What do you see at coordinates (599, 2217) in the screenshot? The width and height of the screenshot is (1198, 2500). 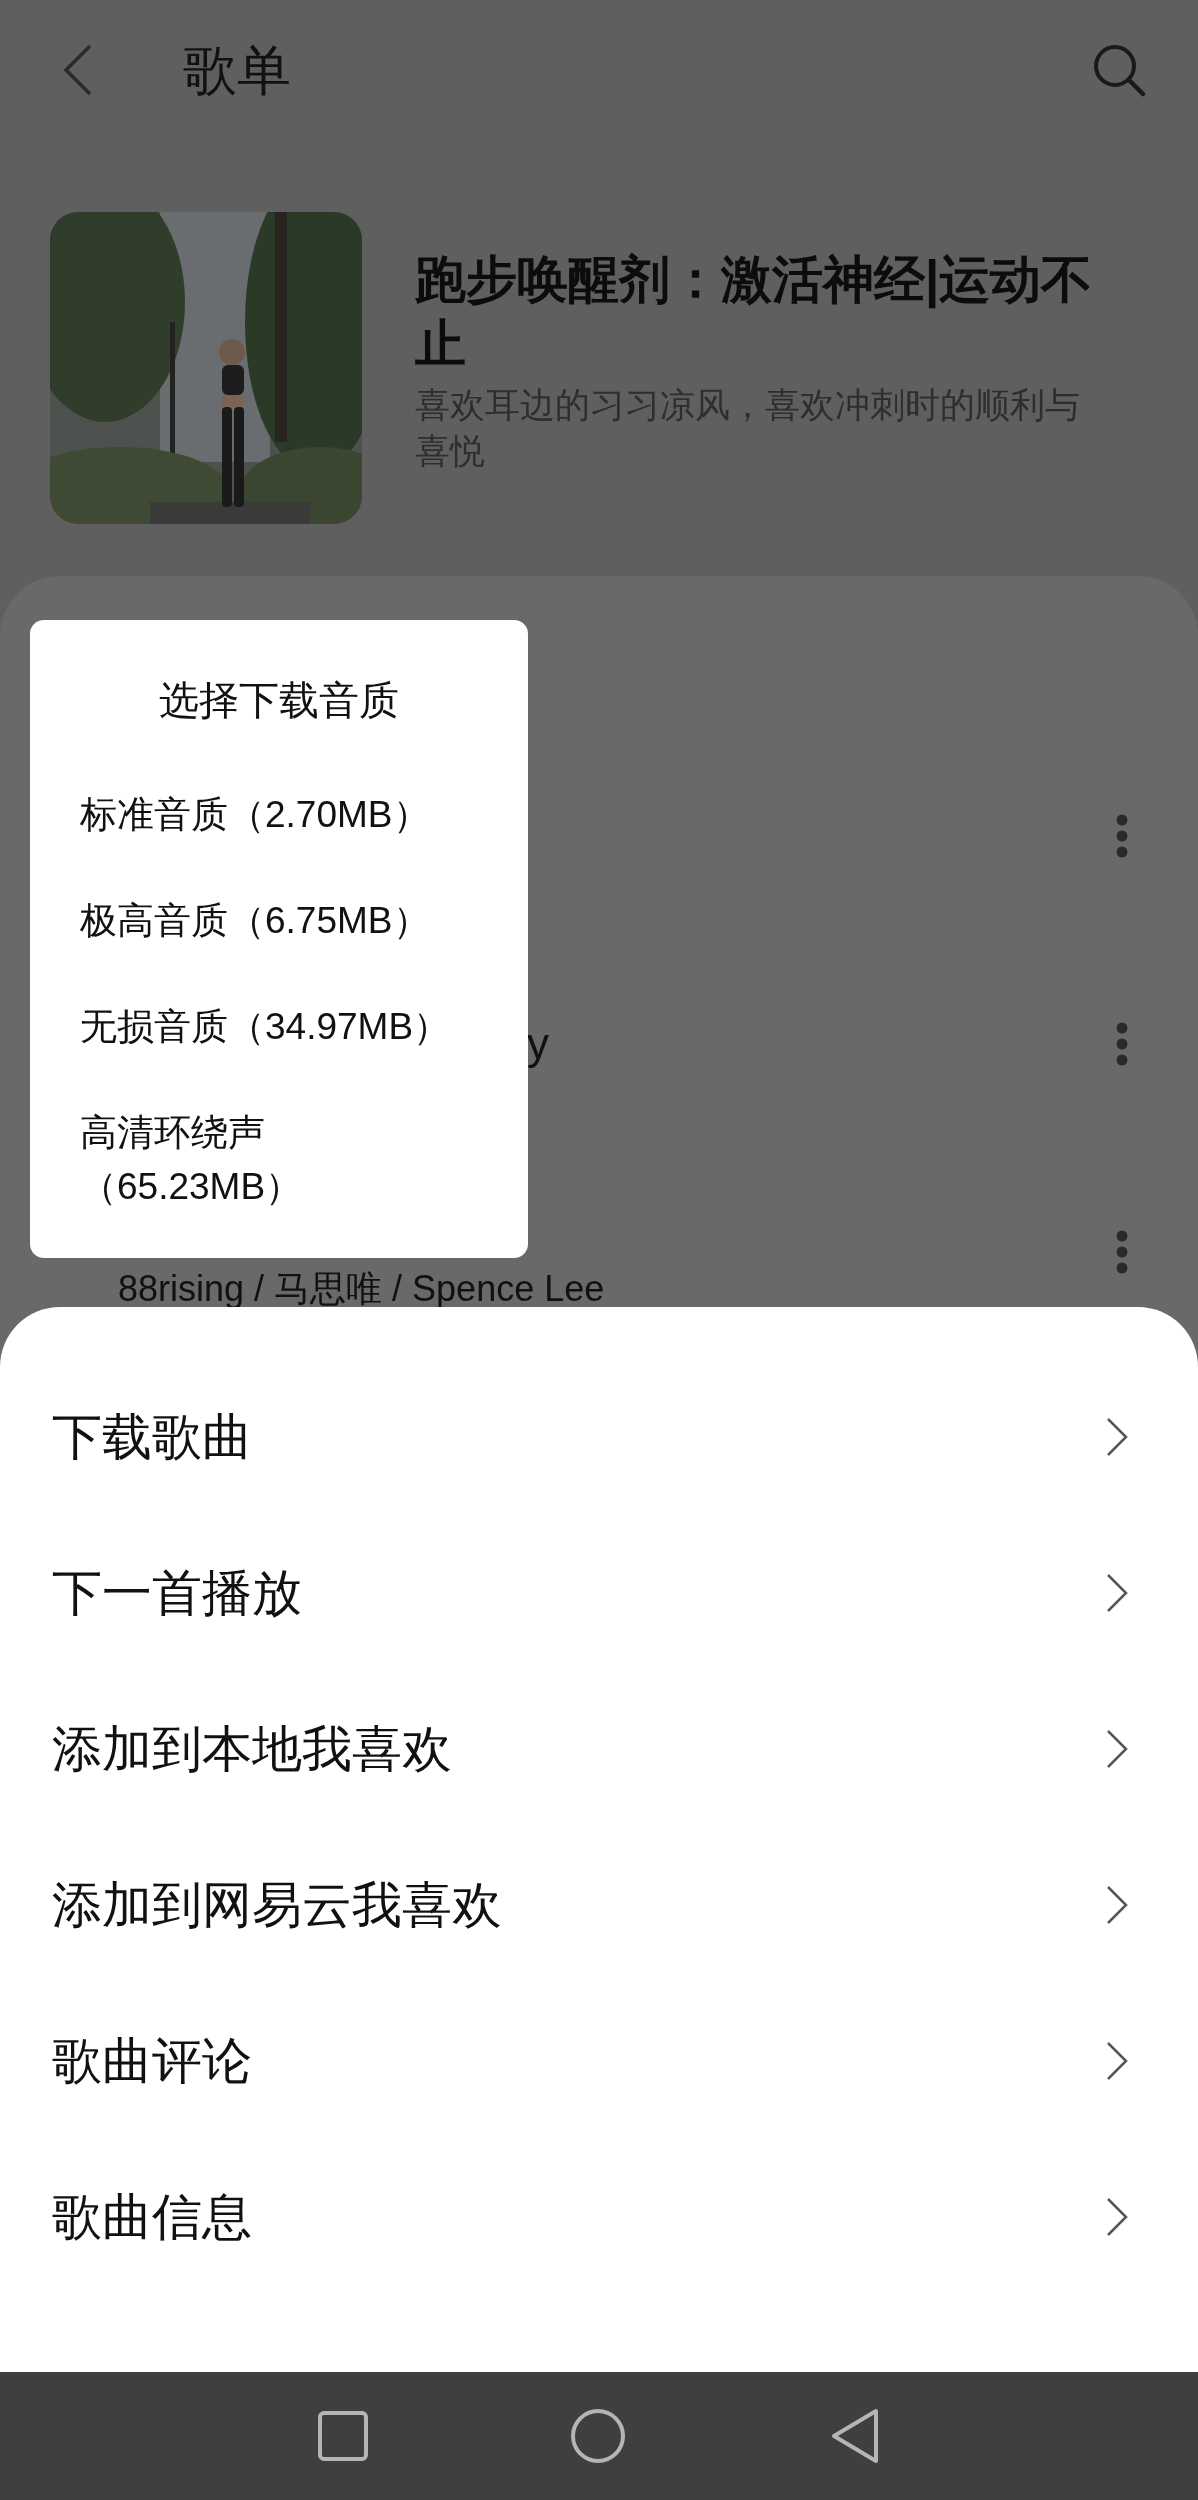 I see `menu-item: 歌曲信息` at bounding box center [599, 2217].